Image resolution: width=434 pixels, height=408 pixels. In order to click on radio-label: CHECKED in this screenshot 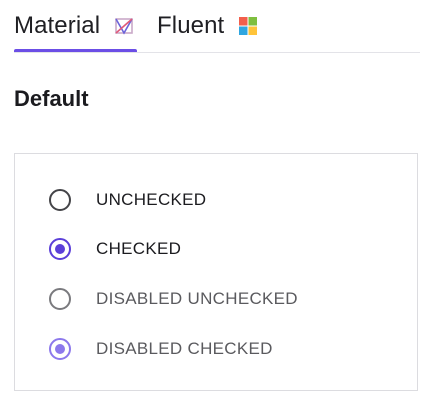, I will do `click(139, 248)`.